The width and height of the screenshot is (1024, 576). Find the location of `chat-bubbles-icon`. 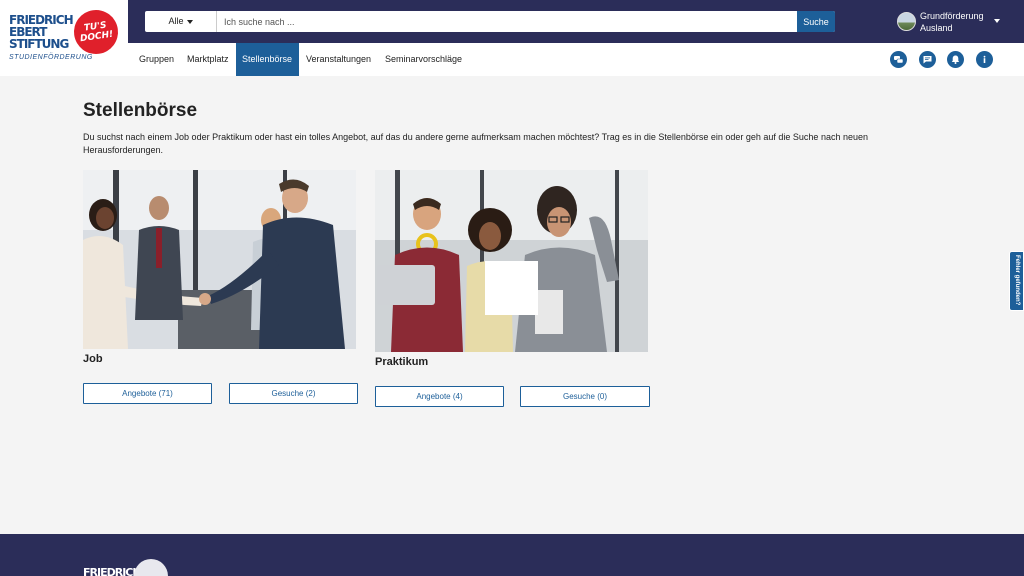

chat-bubbles-icon is located at coordinates (898, 59).